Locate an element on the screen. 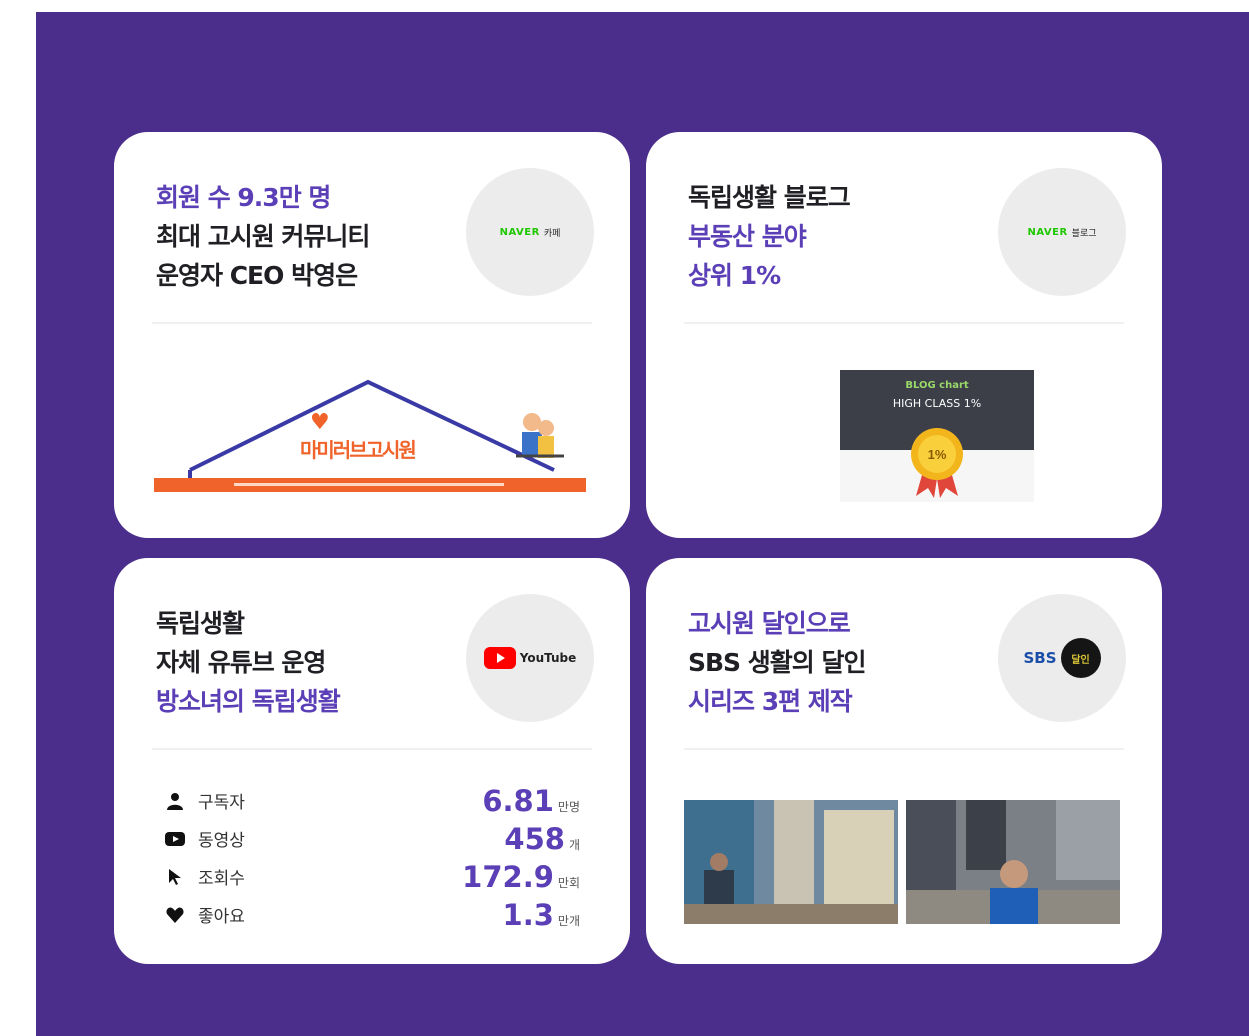 Image resolution: width=1249 pixels, height=1036 pixels. headline-line: 독립생활 is located at coordinates (200, 623).